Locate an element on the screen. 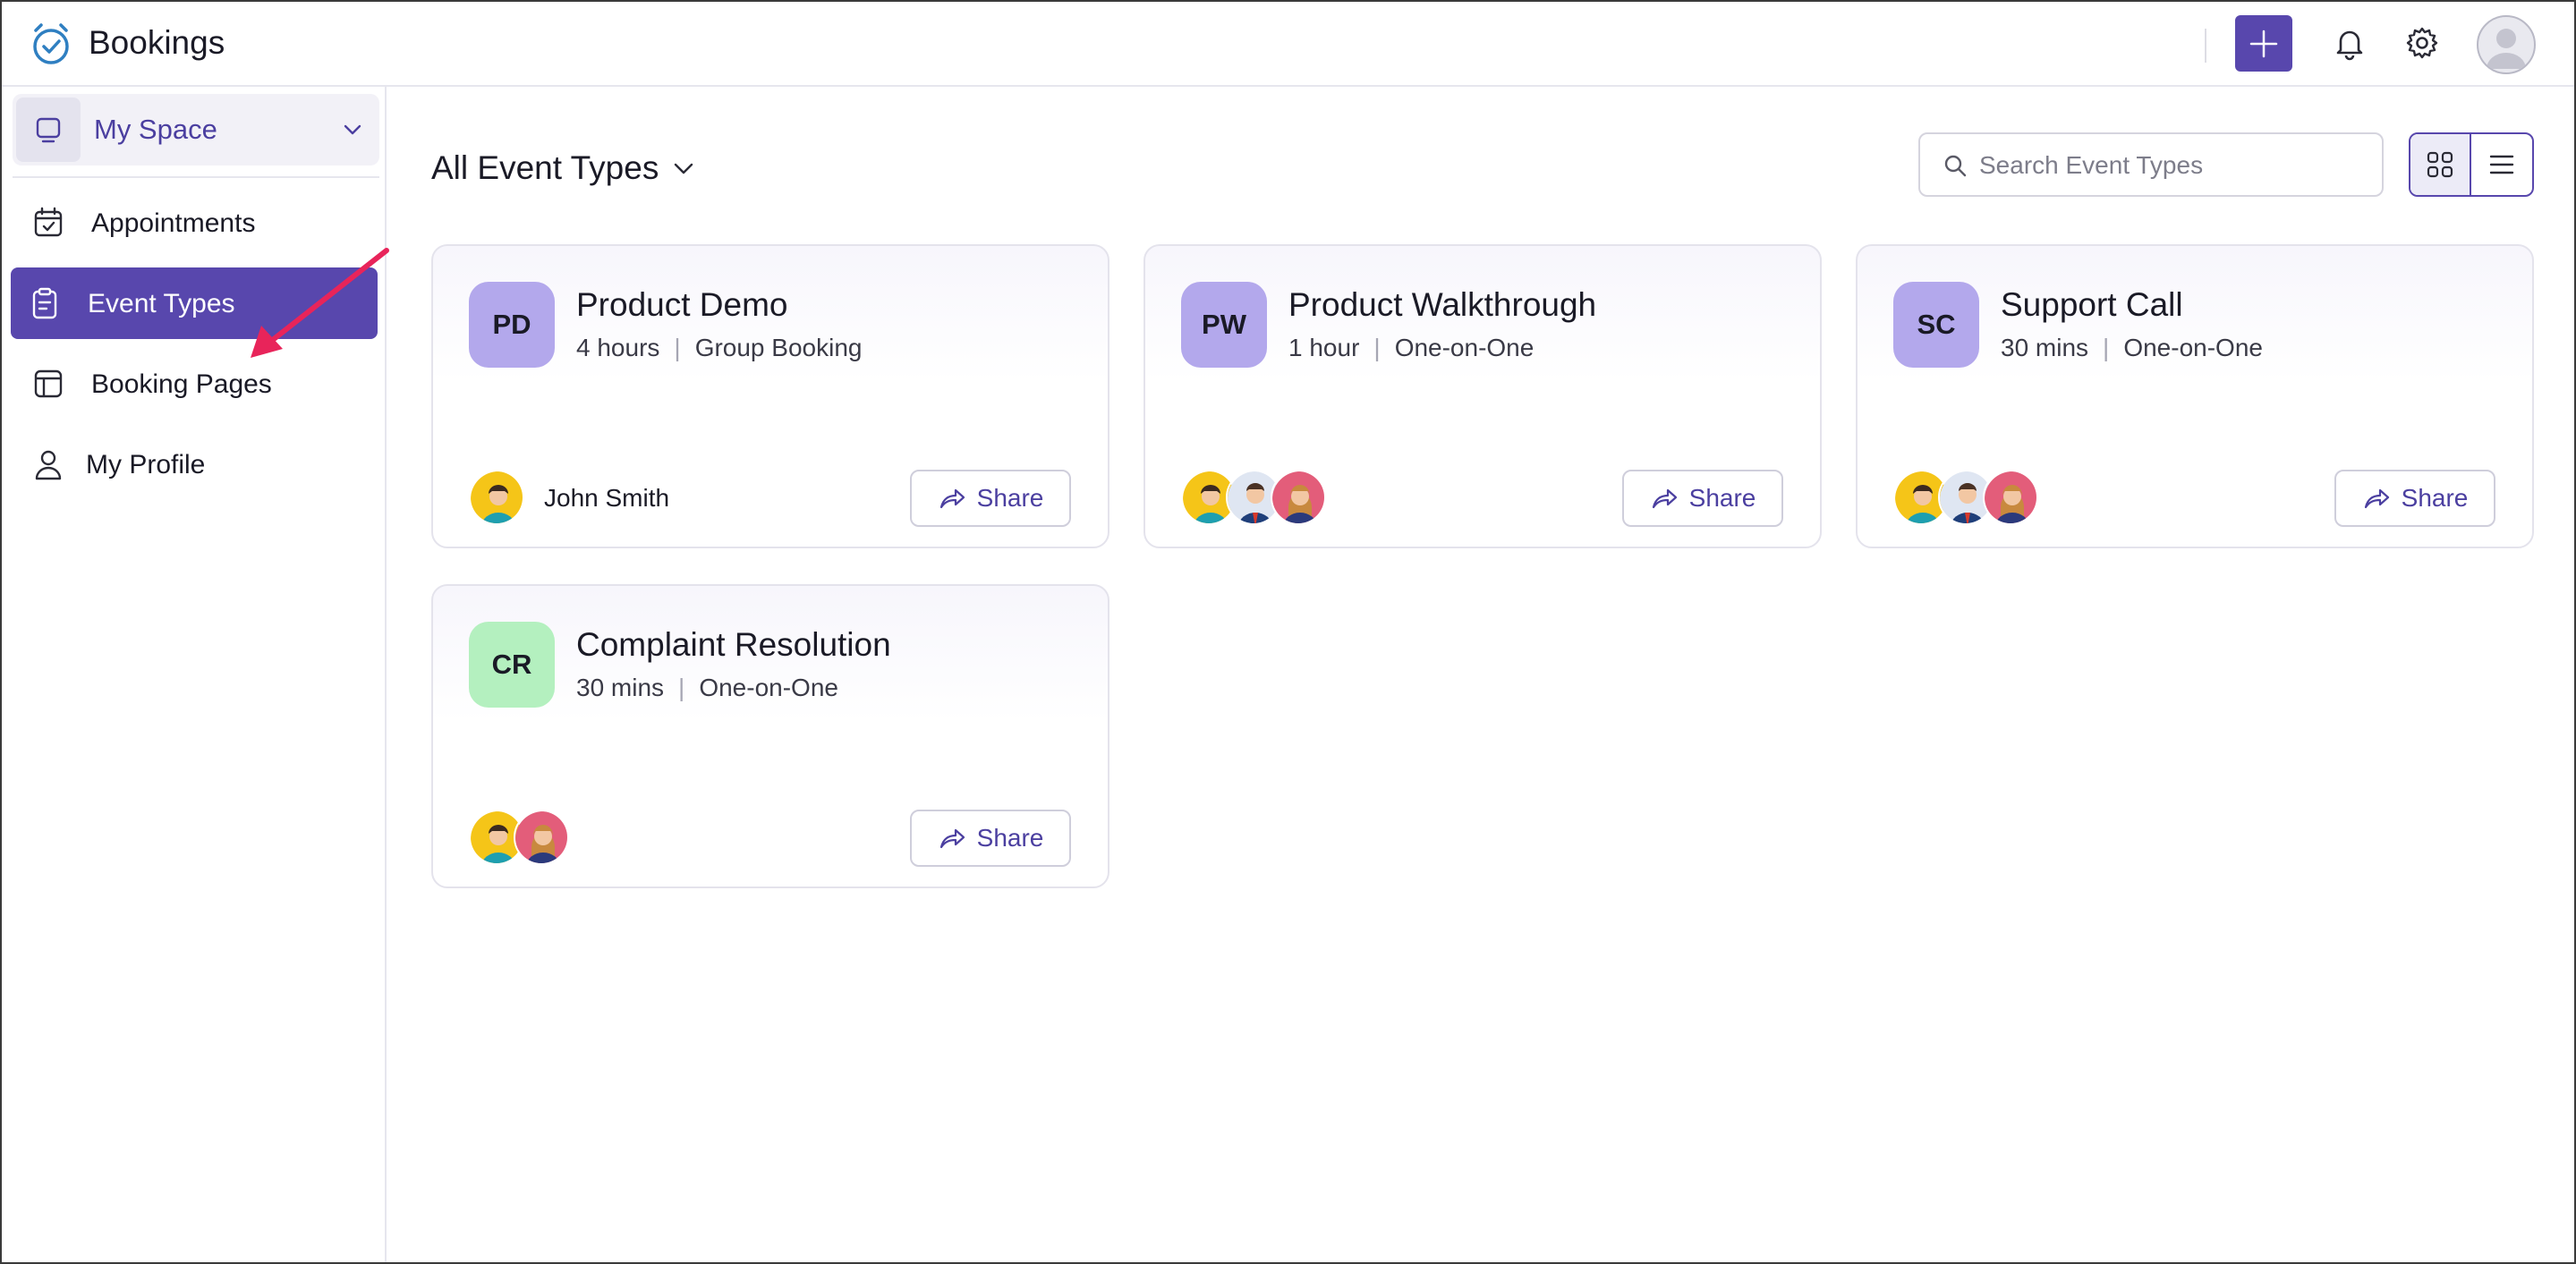 This screenshot has height=1264, width=2576. clipboard-icon is located at coordinates (44, 303).